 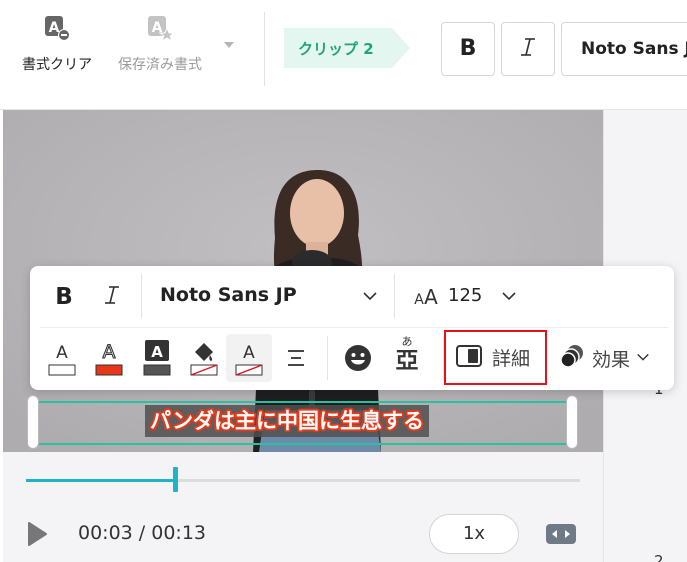 I want to click on outline-color-icon: A, so click(x=109, y=361).